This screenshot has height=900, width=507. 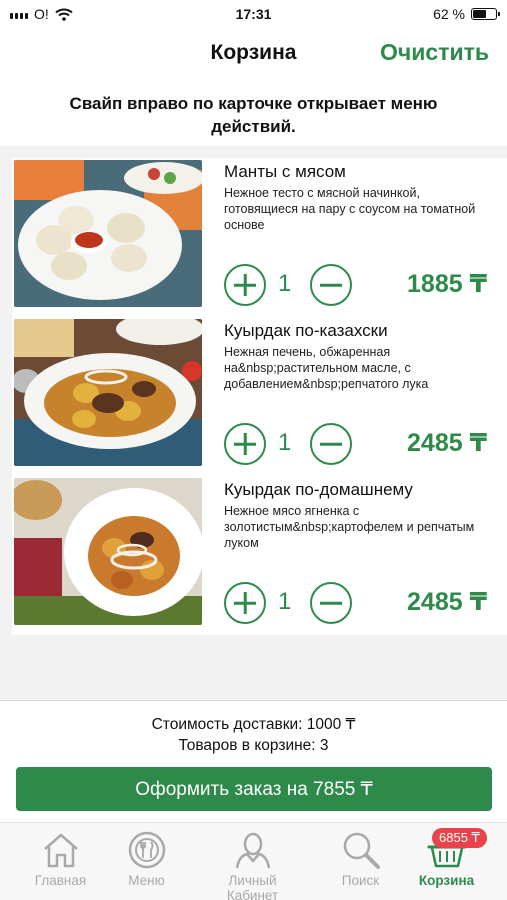 I want to click on battery-percent: 62 %, so click(x=449, y=14).